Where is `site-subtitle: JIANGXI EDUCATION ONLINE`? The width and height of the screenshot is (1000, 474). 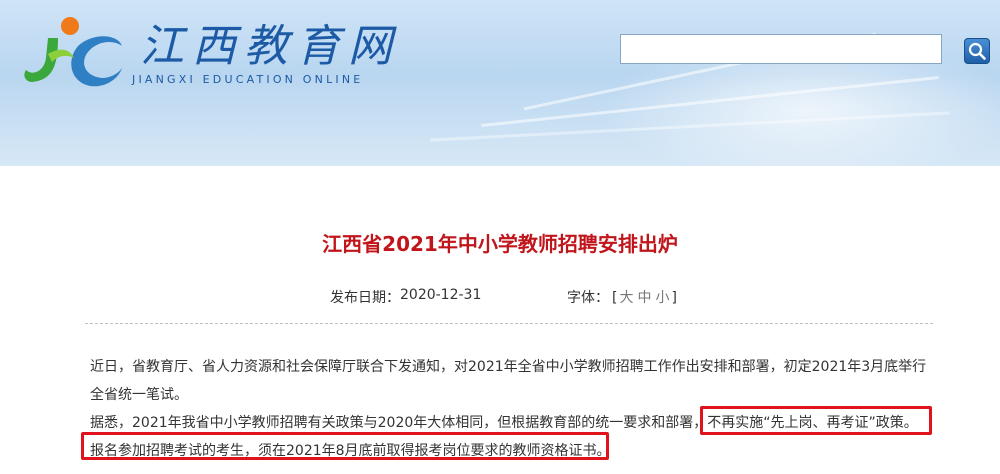 site-subtitle: JIANGXI EDUCATION ONLINE is located at coordinates (248, 79).